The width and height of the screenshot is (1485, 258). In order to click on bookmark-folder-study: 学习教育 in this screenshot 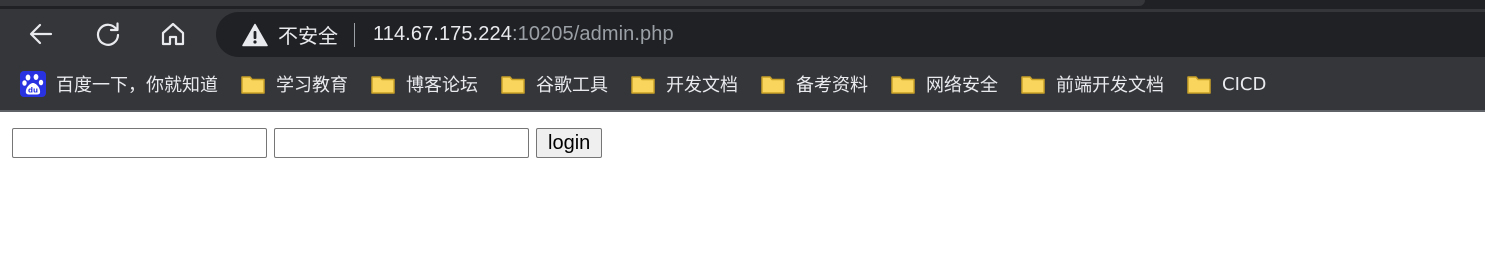, I will do `click(294, 84)`.